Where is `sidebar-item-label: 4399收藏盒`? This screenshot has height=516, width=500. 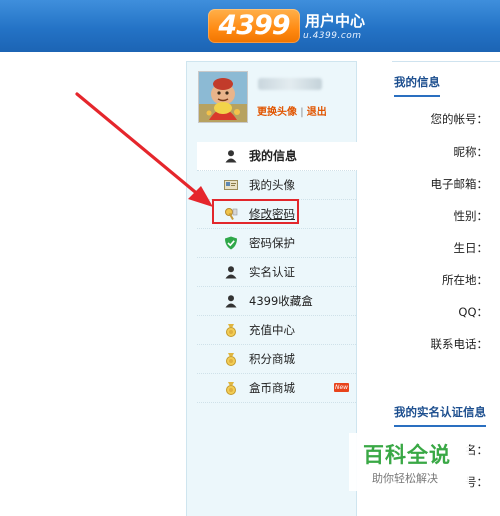
sidebar-item-label: 4399收藏盒 is located at coordinates (281, 301).